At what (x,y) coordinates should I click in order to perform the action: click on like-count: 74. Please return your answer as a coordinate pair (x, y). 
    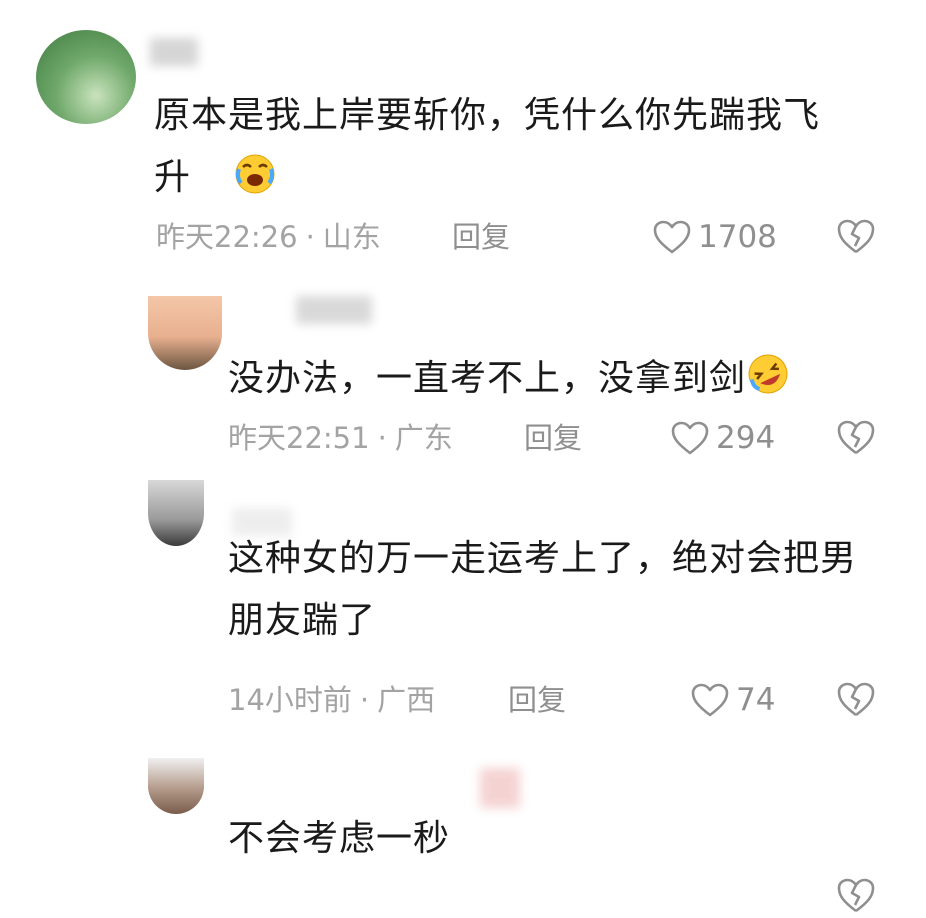
    Looking at the image, I should click on (756, 700).